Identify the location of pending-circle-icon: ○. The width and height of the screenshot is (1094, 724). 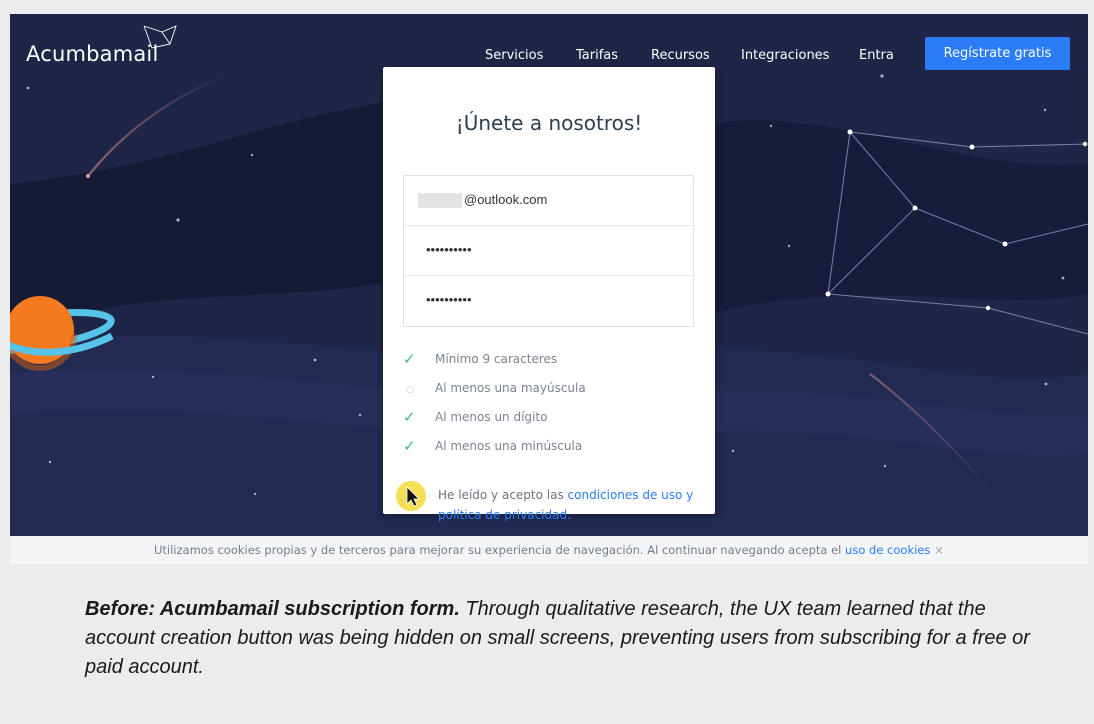
(410, 390).